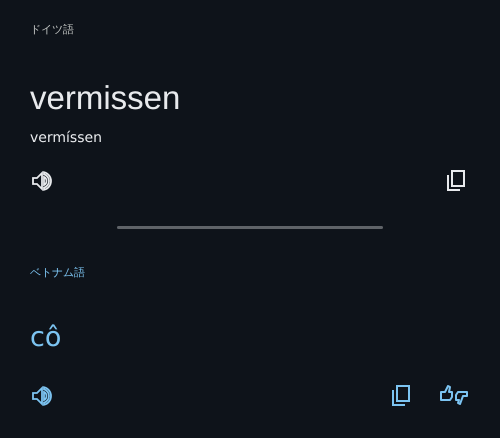 This screenshot has height=438, width=500. What do you see at coordinates (52, 30) in the screenshot?
I see `source-language-label: ドイツ語` at bounding box center [52, 30].